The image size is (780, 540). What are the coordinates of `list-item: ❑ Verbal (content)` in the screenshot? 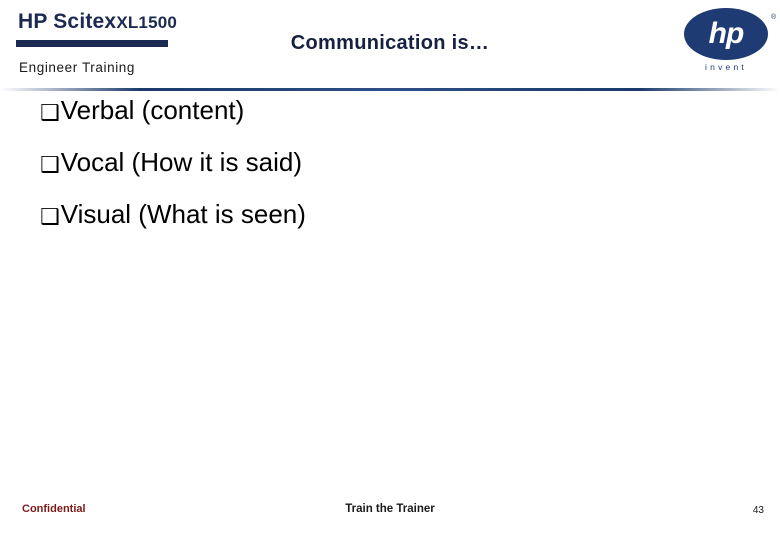 It's located at (390, 110).